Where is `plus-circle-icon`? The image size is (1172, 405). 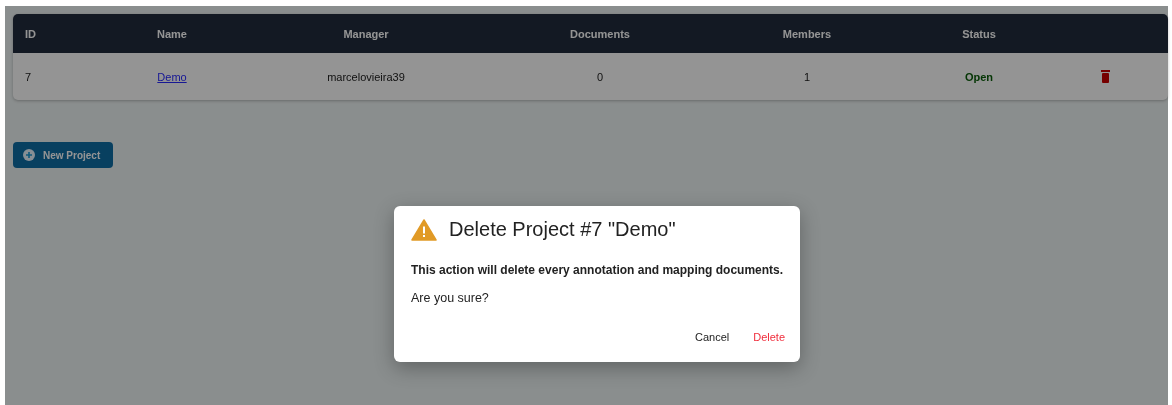 plus-circle-icon is located at coordinates (29, 155).